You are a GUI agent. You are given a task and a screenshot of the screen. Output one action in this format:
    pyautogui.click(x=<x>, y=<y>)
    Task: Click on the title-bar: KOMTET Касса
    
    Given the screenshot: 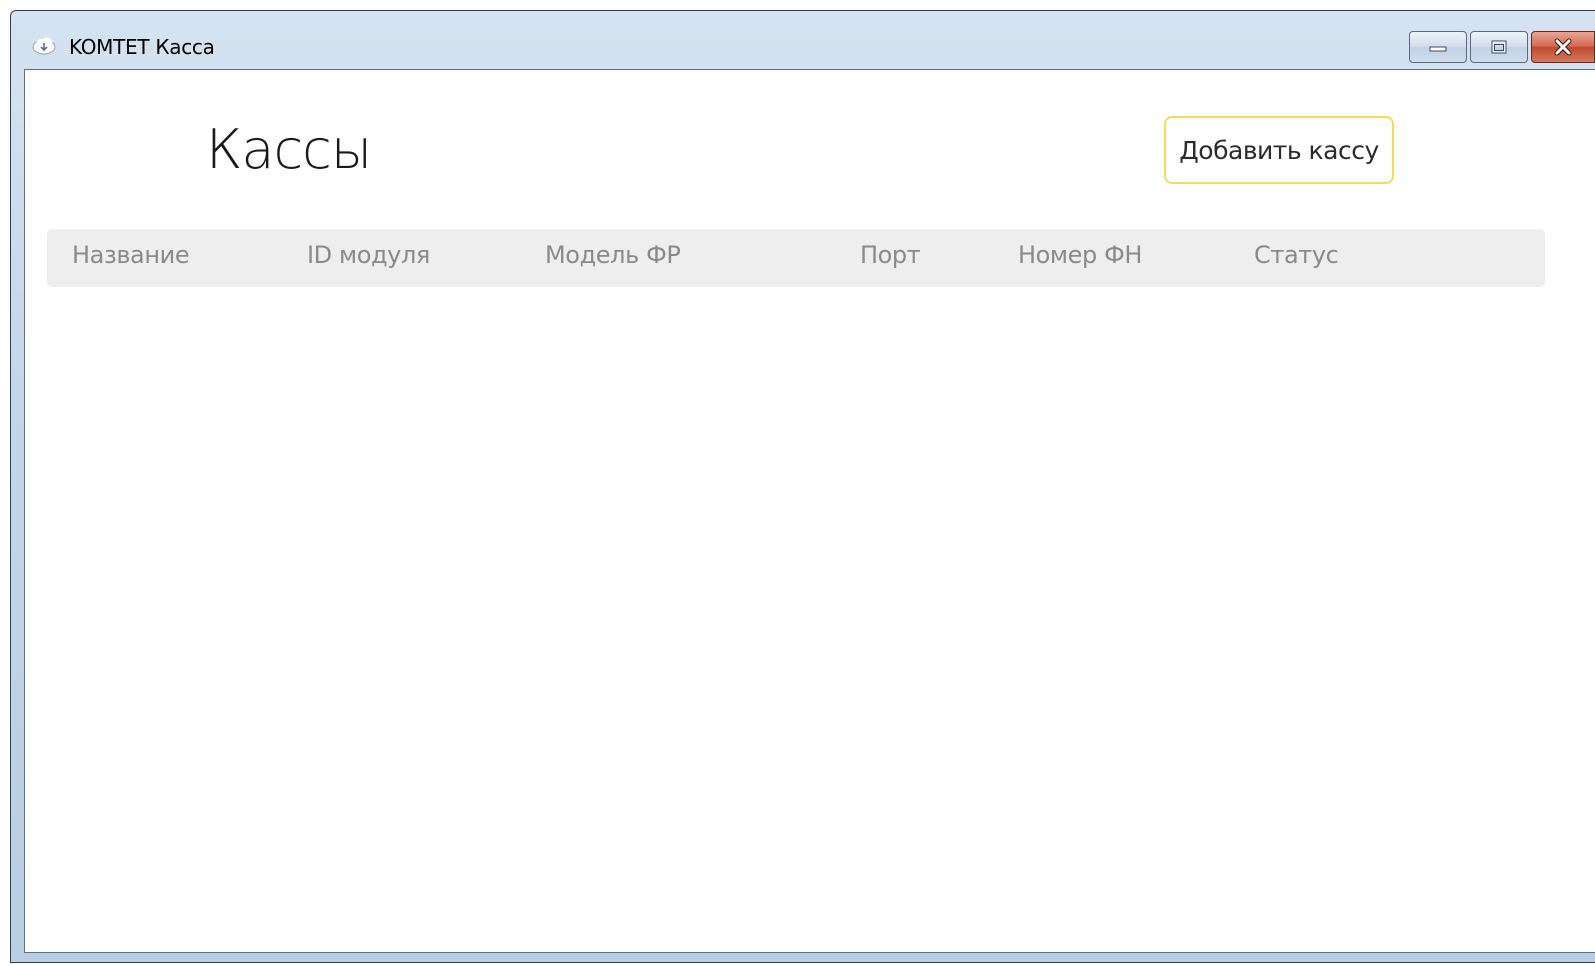 What is the action you would take?
    pyautogui.click(x=803, y=41)
    